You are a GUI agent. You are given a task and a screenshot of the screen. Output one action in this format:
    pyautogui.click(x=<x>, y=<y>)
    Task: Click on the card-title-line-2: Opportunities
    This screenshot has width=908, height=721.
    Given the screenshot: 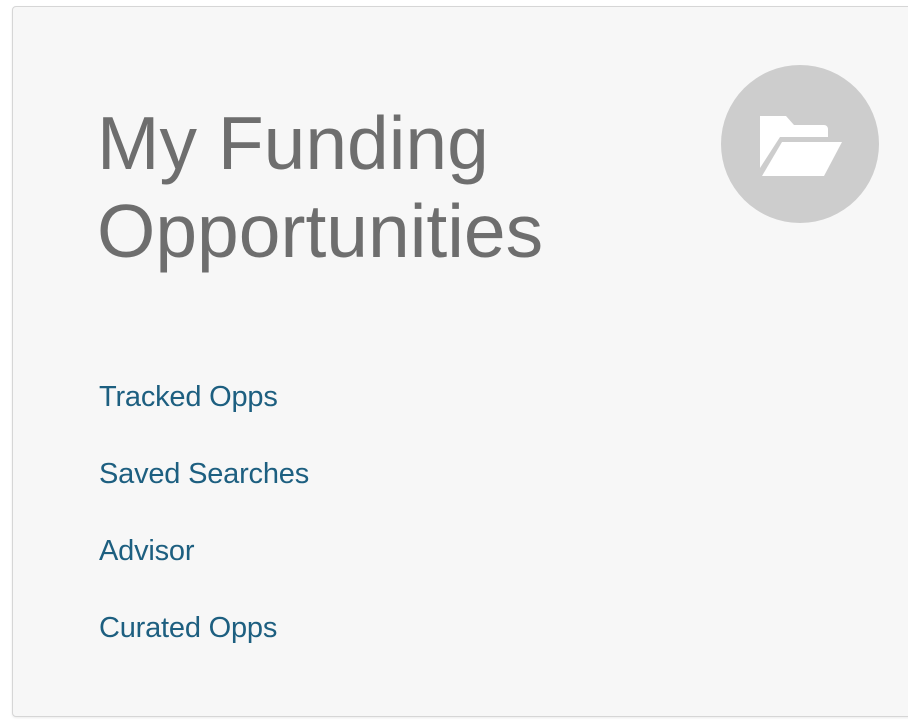 What is the action you would take?
    pyautogui.click(x=320, y=231)
    